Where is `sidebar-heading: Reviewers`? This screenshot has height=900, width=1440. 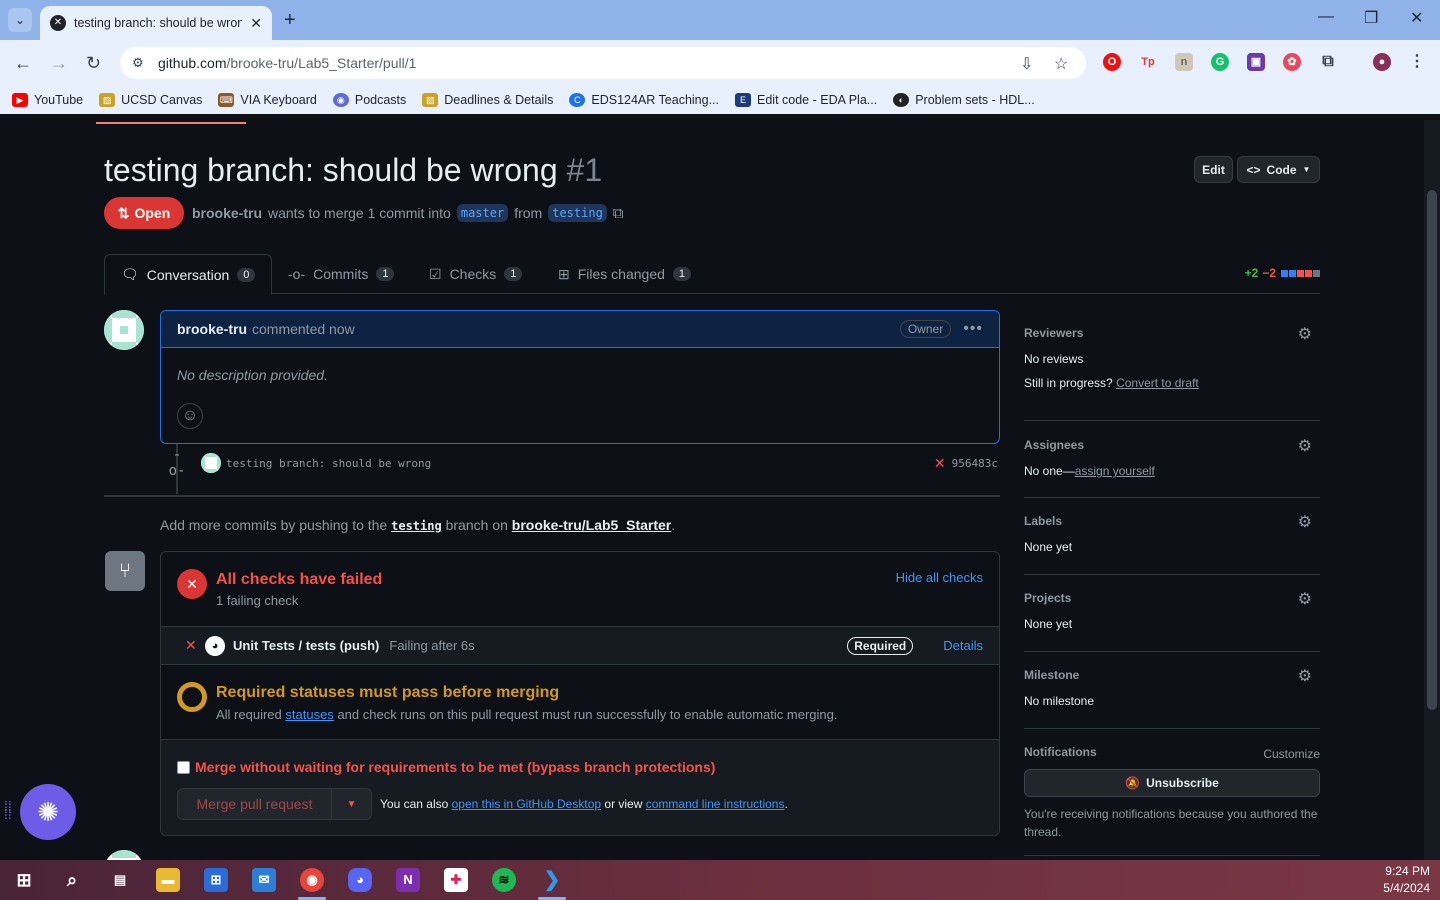
sidebar-heading: Reviewers is located at coordinates (1172, 333).